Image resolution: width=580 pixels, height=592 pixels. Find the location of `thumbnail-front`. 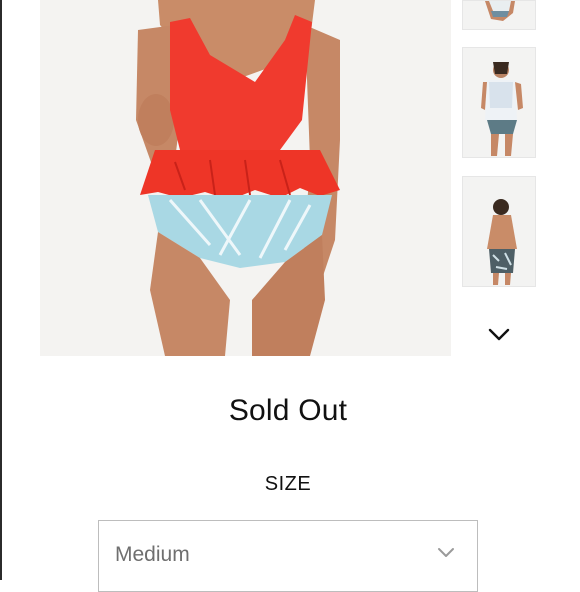

thumbnail-front is located at coordinates (499, 15).